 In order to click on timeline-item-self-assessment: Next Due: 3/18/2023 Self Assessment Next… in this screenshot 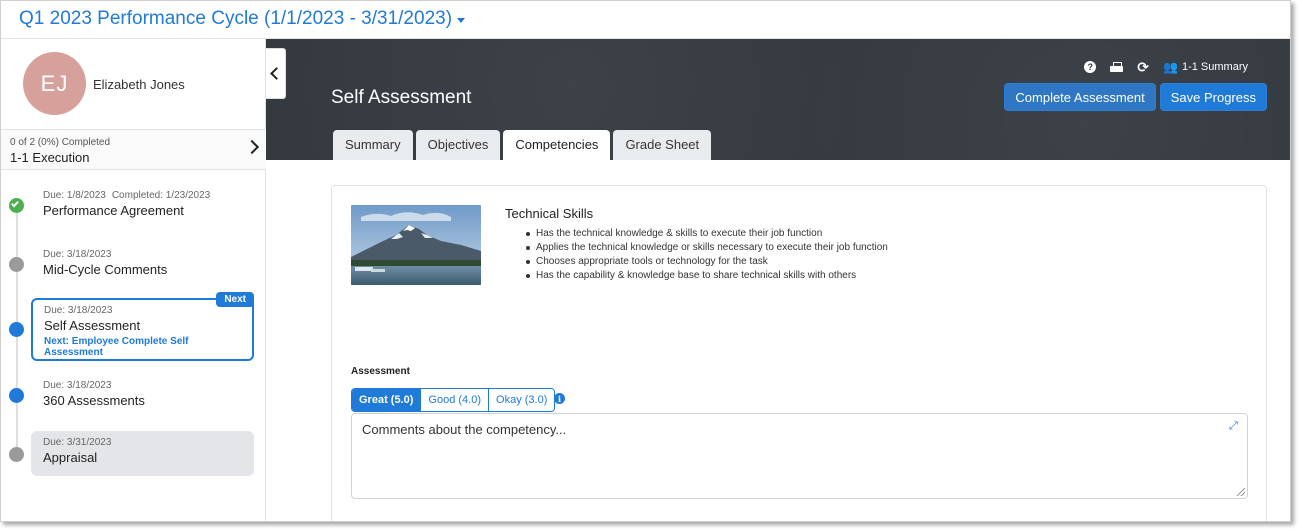, I will do `click(142, 326)`.